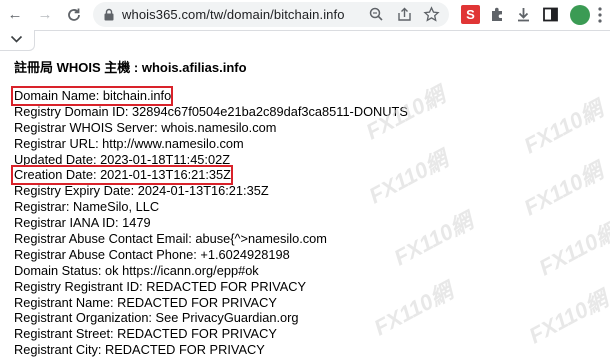 The height and width of the screenshot is (359, 610). What do you see at coordinates (404, 14) in the screenshot?
I see `share-icon` at bounding box center [404, 14].